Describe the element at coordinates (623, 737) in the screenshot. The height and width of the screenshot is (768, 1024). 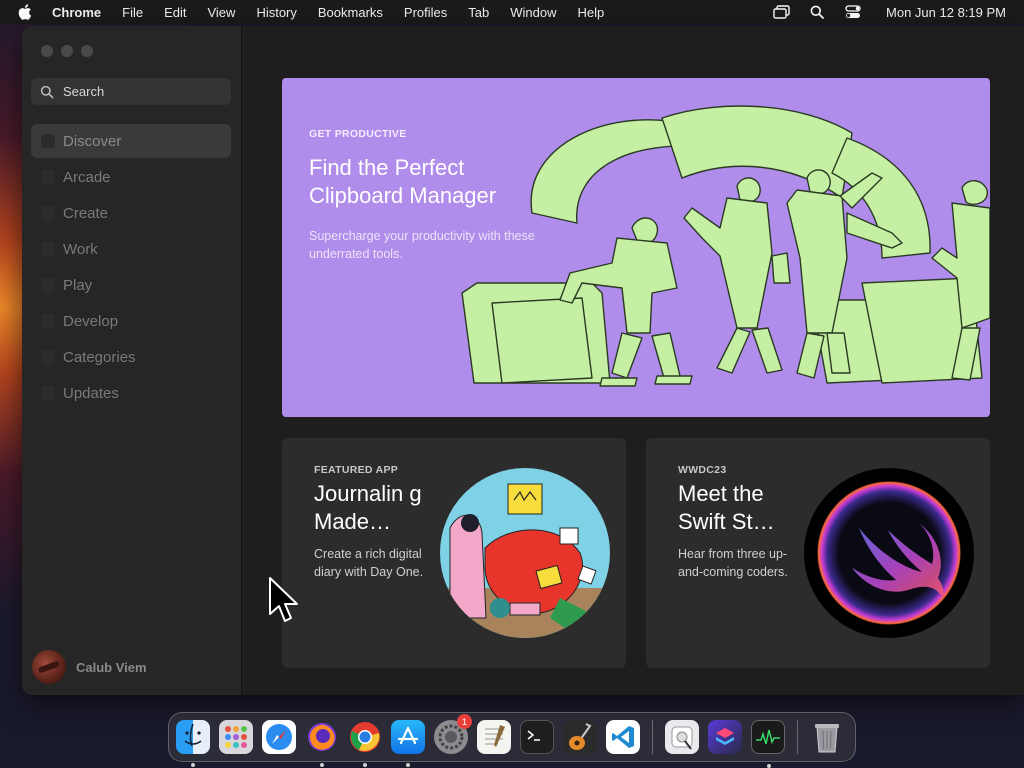
I see `vscode-icon` at that location.